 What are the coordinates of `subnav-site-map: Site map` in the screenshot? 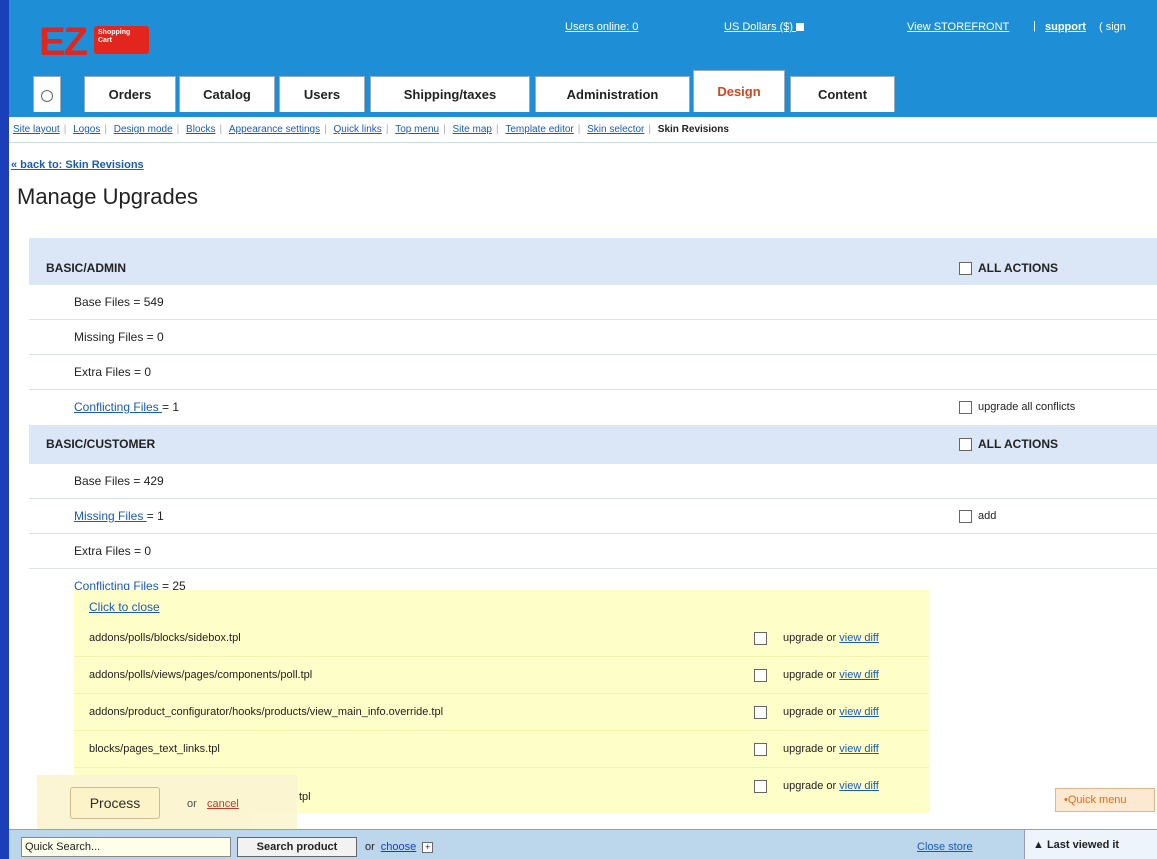 It's located at (472, 129).